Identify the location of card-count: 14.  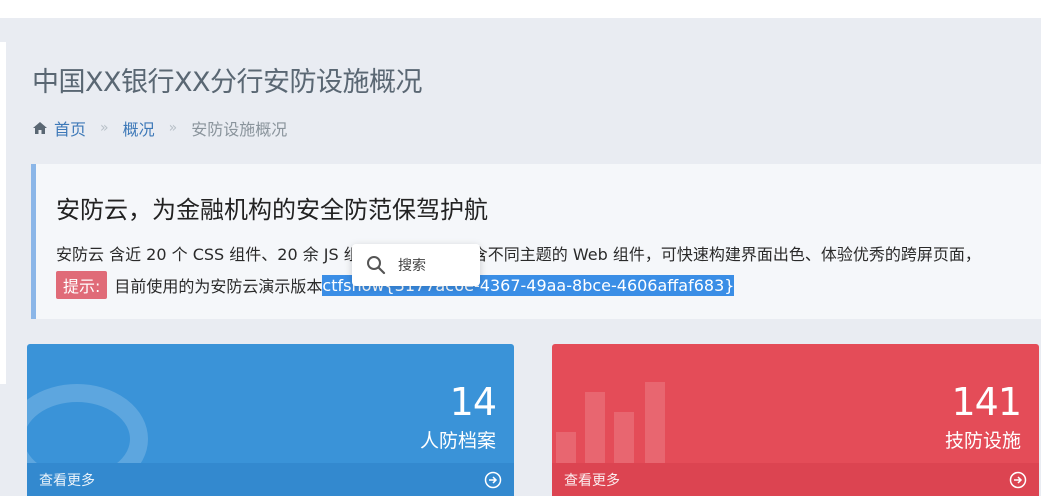
(473, 402).